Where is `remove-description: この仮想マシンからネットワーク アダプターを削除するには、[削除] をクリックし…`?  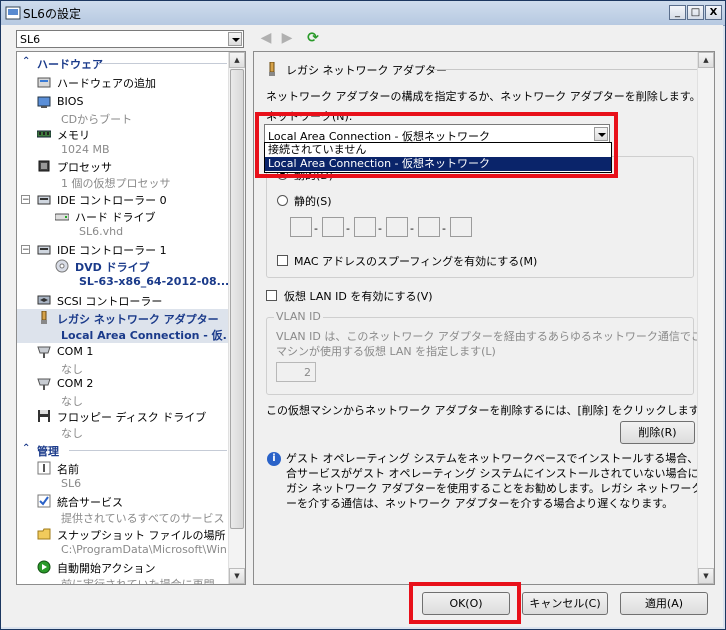 remove-description: この仮想マシンからネットワーク アダプターを削除するには、[削除] をクリックし… is located at coordinates (488, 410).